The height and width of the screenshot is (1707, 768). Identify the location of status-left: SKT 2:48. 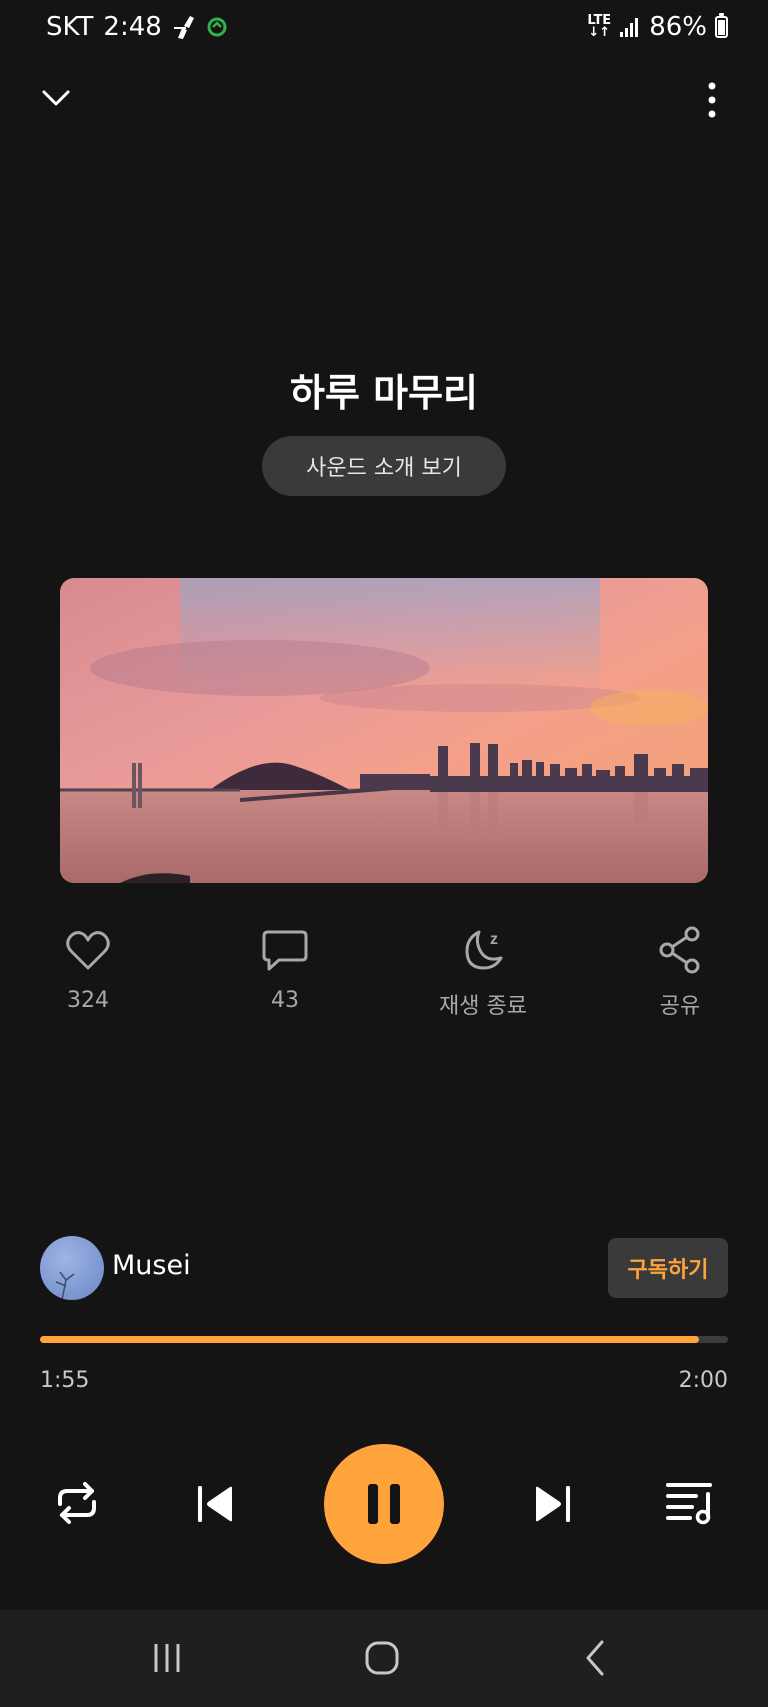
(137, 27).